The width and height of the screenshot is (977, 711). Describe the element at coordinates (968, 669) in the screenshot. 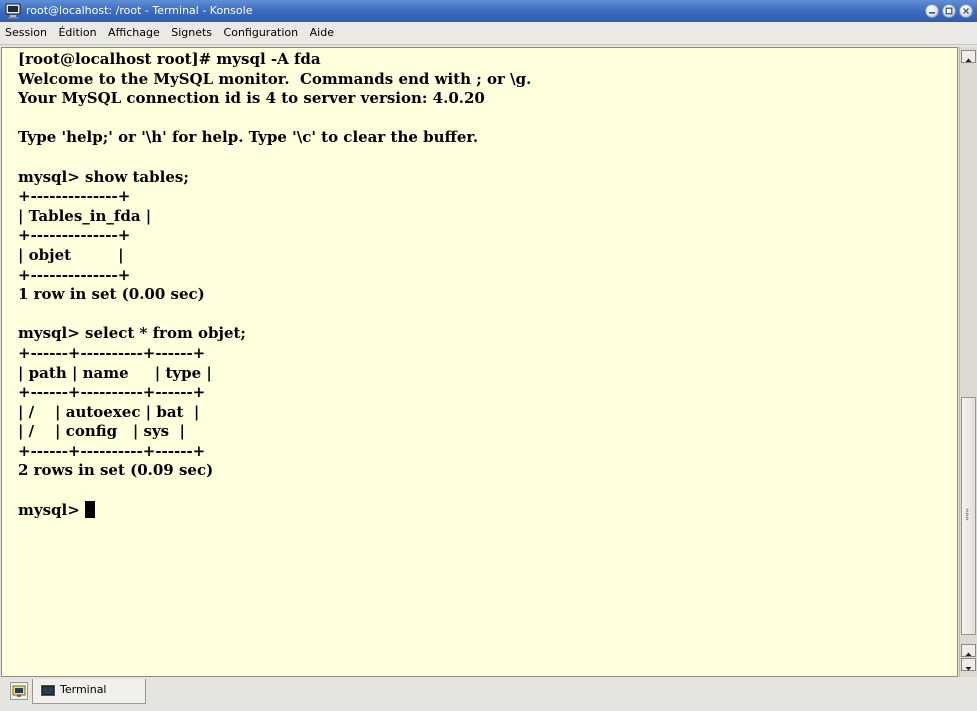

I see `arrow-down-icon` at that location.